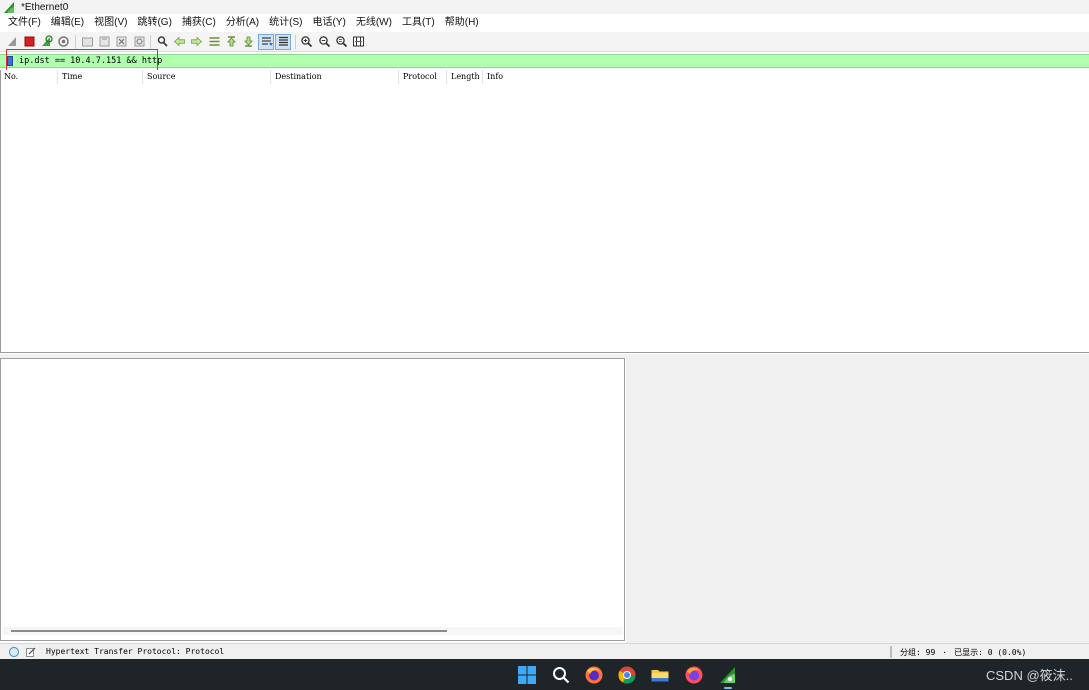 The image size is (1089, 690). What do you see at coordinates (180, 42) in the screenshot?
I see `go-back-icon` at bounding box center [180, 42].